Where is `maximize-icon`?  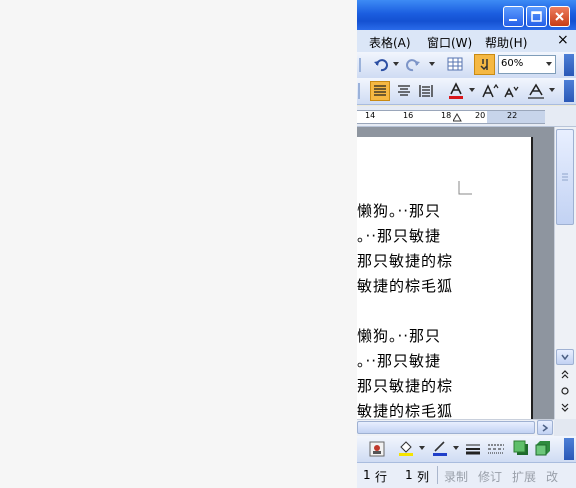 maximize-icon is located at coordinates (536, 16).